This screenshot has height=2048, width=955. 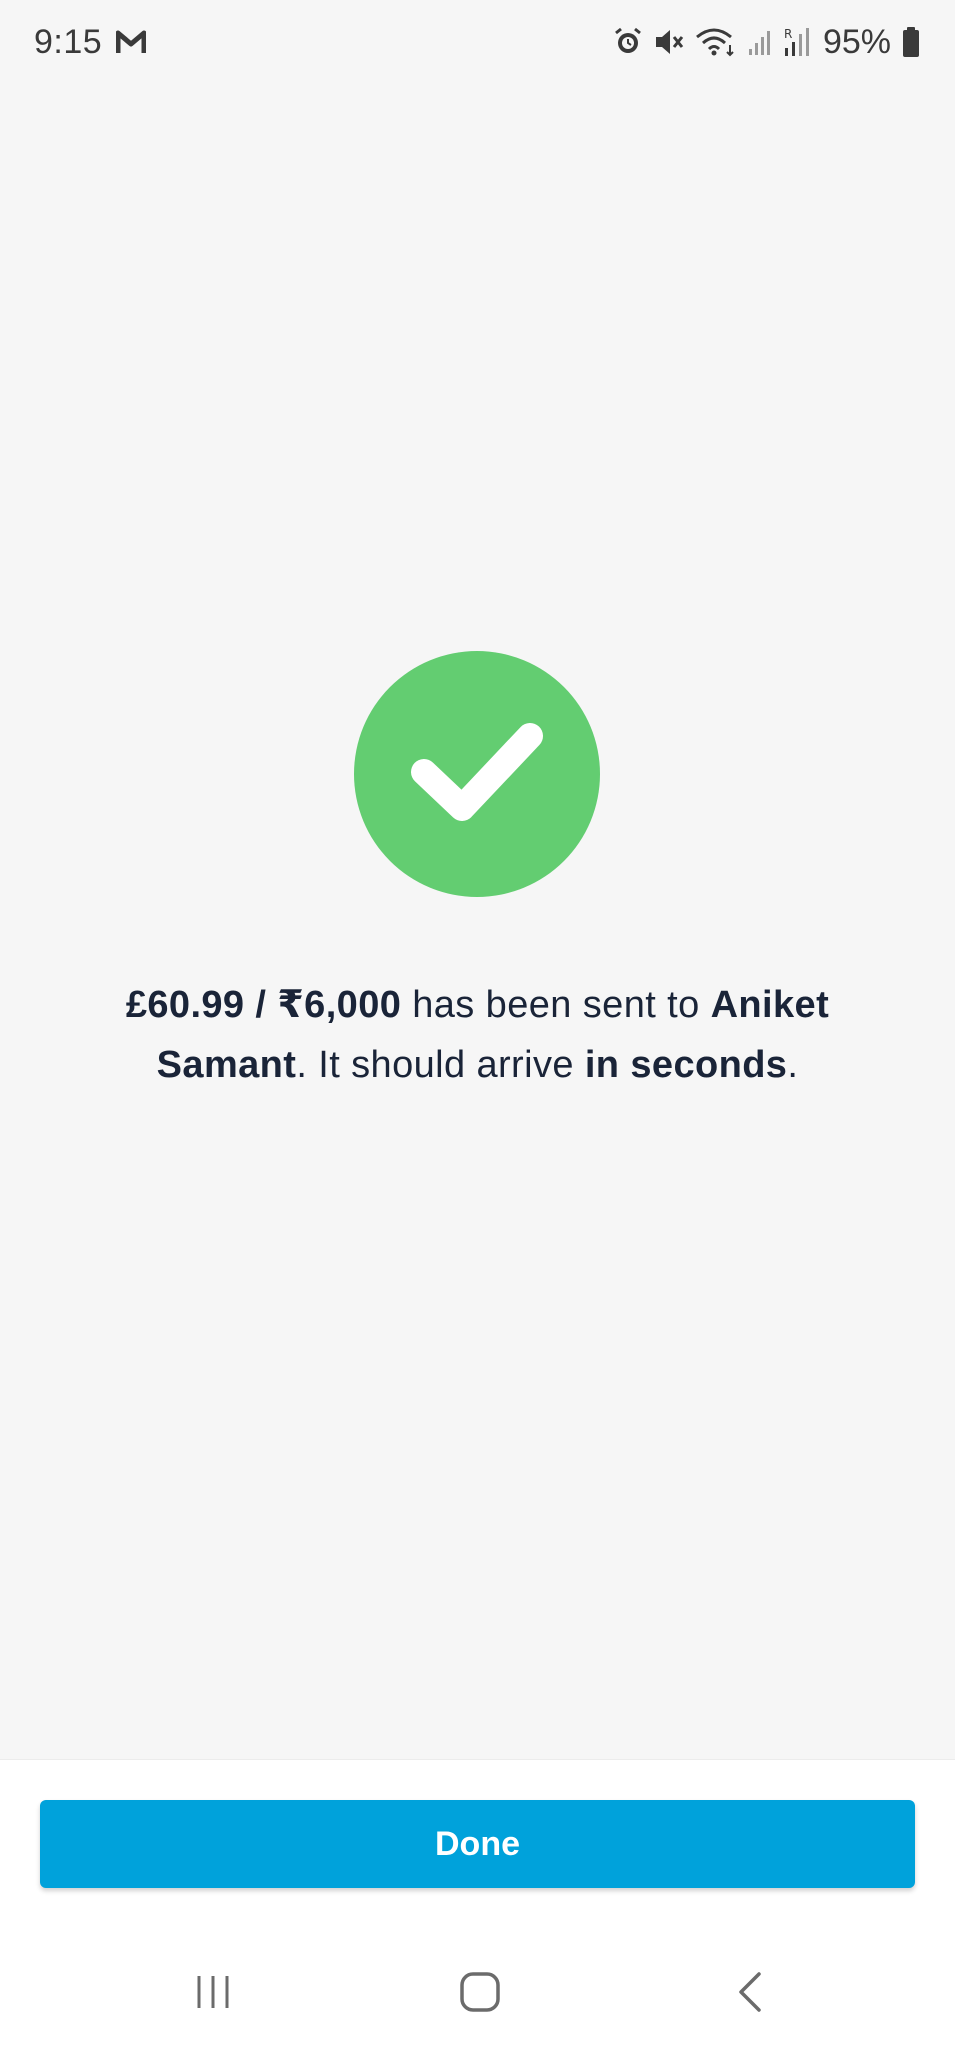 What do you see at coordinates (856, 41) in the screenshot?
I see `battery-percent: 95%` at bounding box center [856, 41].